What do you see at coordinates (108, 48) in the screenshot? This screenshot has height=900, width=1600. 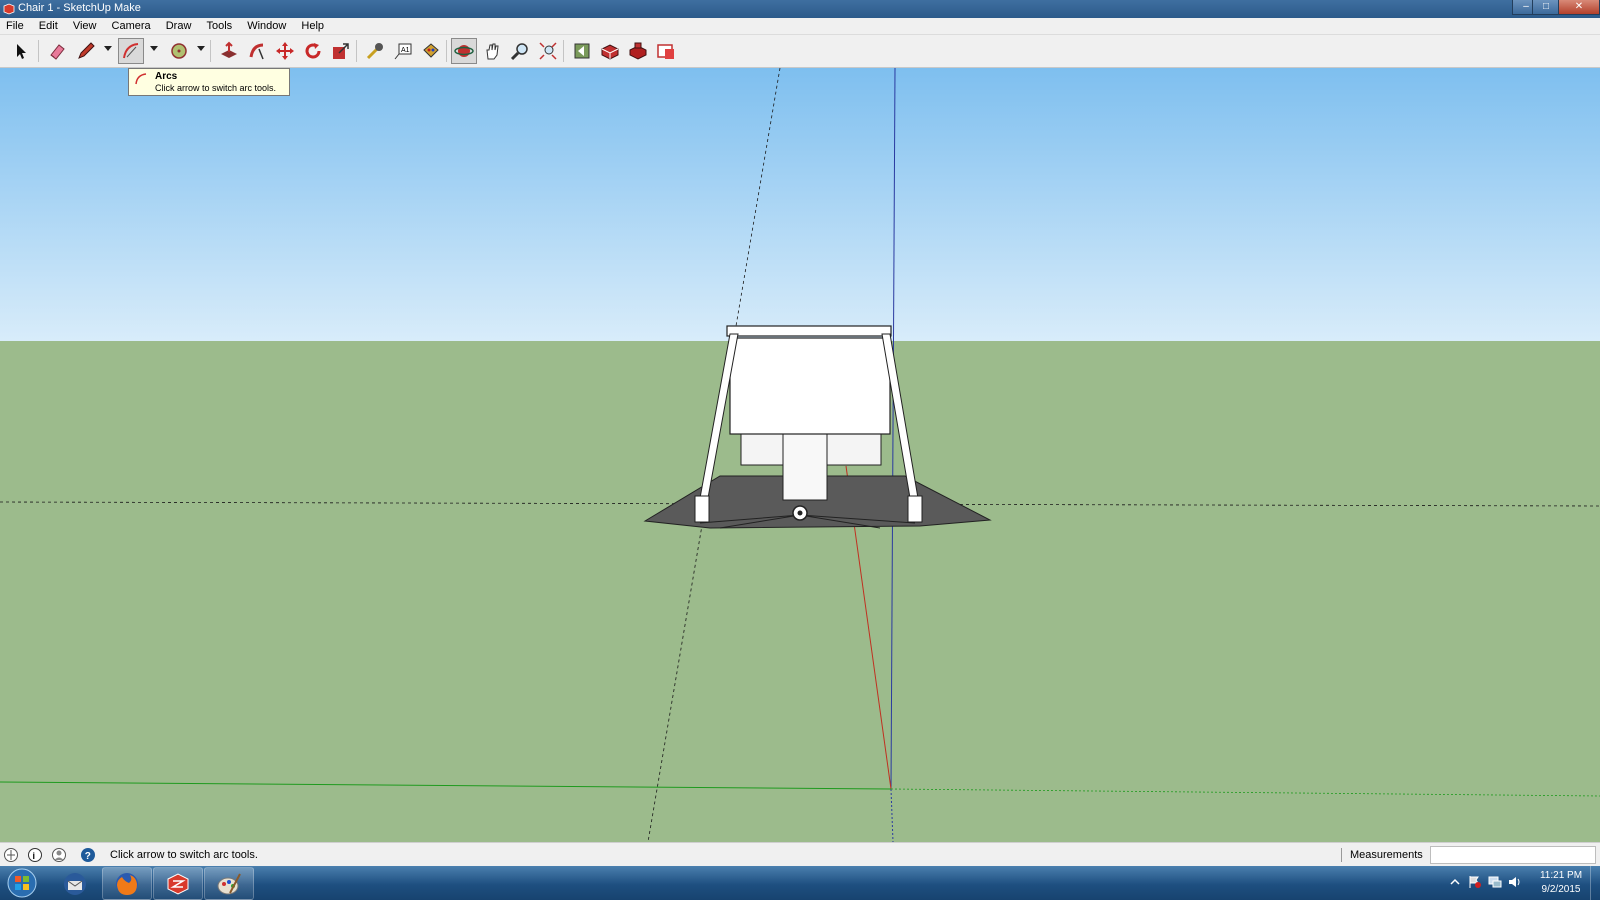 I see `line-dropdown-arrow` at bounding box center [108, 48].